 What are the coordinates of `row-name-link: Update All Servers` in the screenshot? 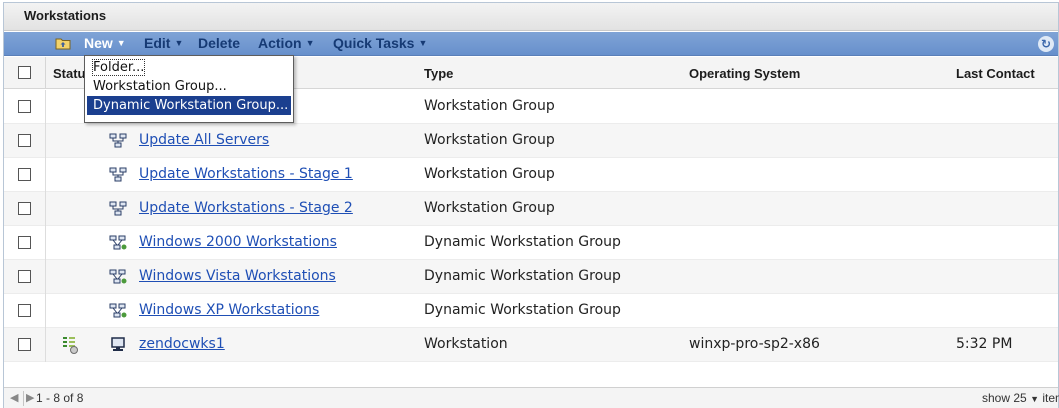 It's located at (204, 140).